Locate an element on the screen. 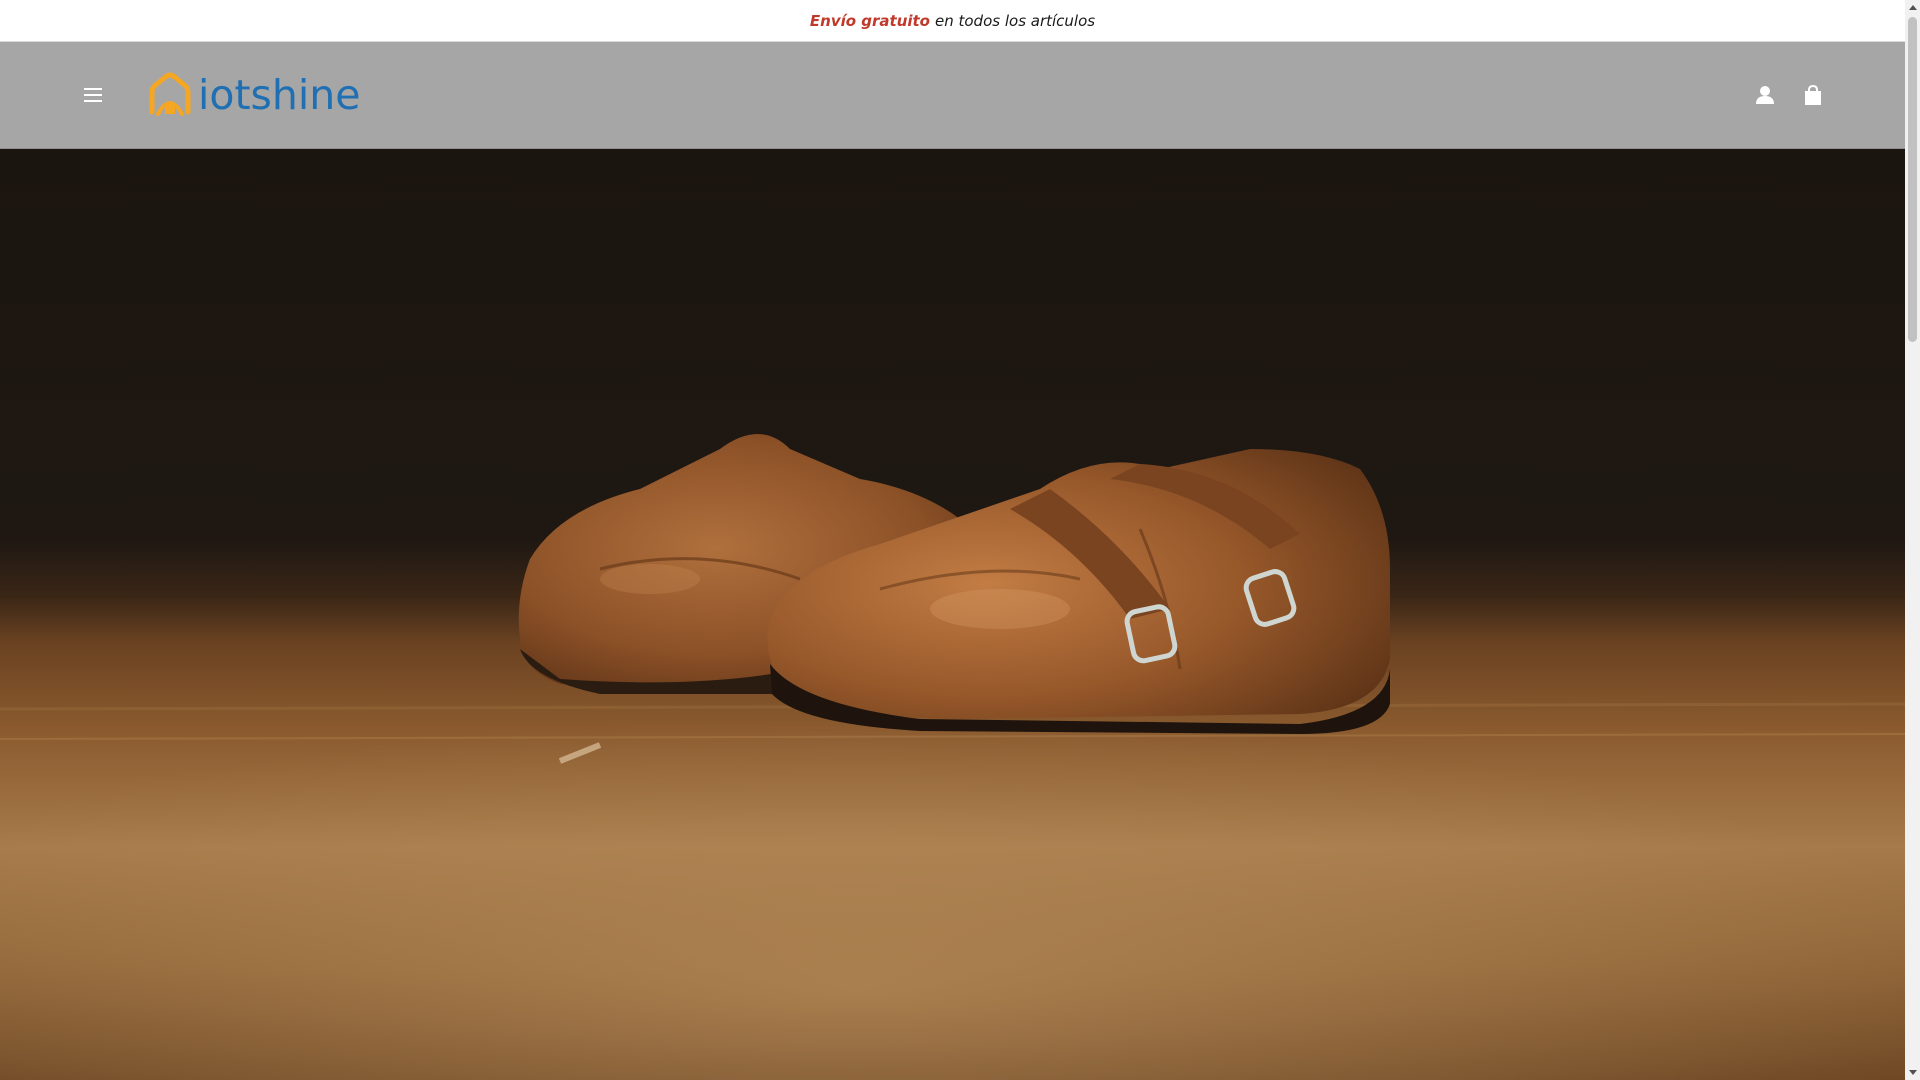 Image resolution: width=1920 pixels, height=1080 pixels. shopping-bag-icon is located at coordinates (1813, 94).